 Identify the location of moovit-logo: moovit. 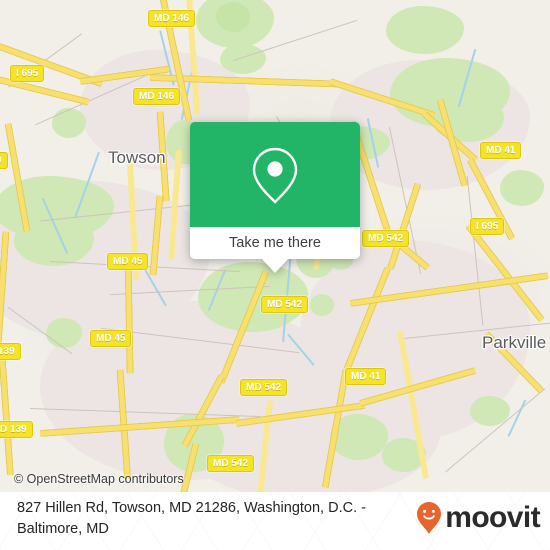
(478, 518).